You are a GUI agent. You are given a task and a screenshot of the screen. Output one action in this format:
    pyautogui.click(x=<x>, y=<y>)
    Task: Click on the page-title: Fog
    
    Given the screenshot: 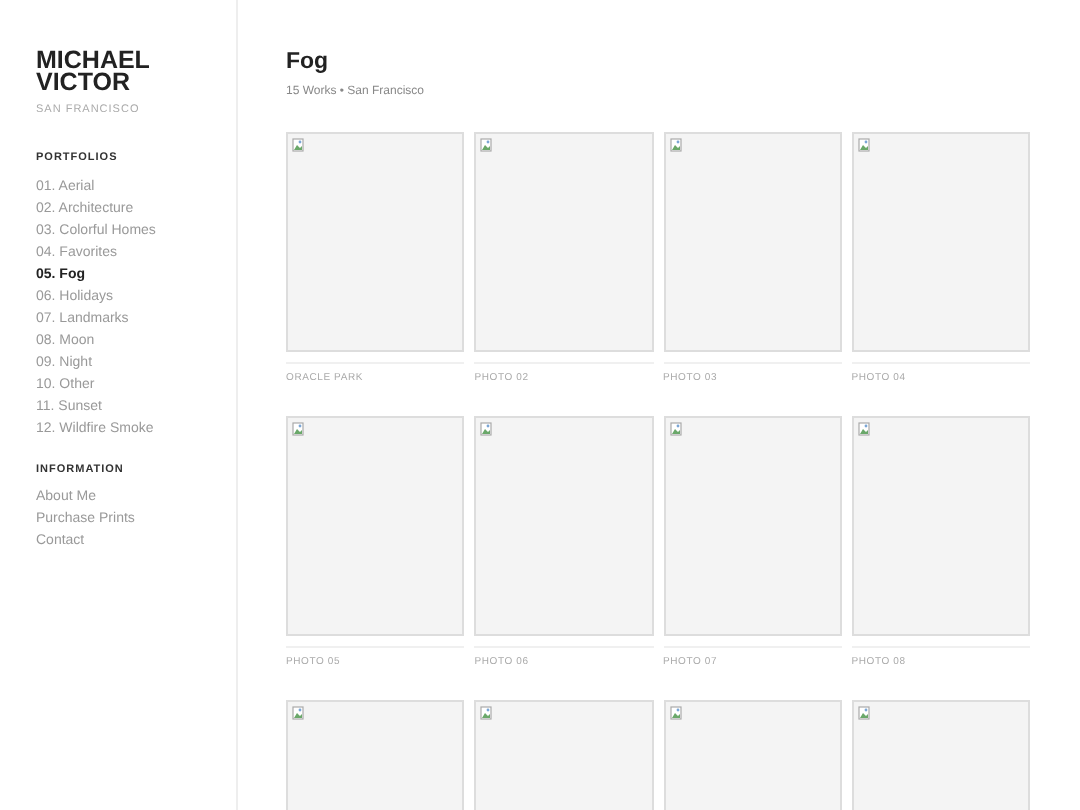 What is the action you would take?
    pyautogui.click(x=308, y=62)
    